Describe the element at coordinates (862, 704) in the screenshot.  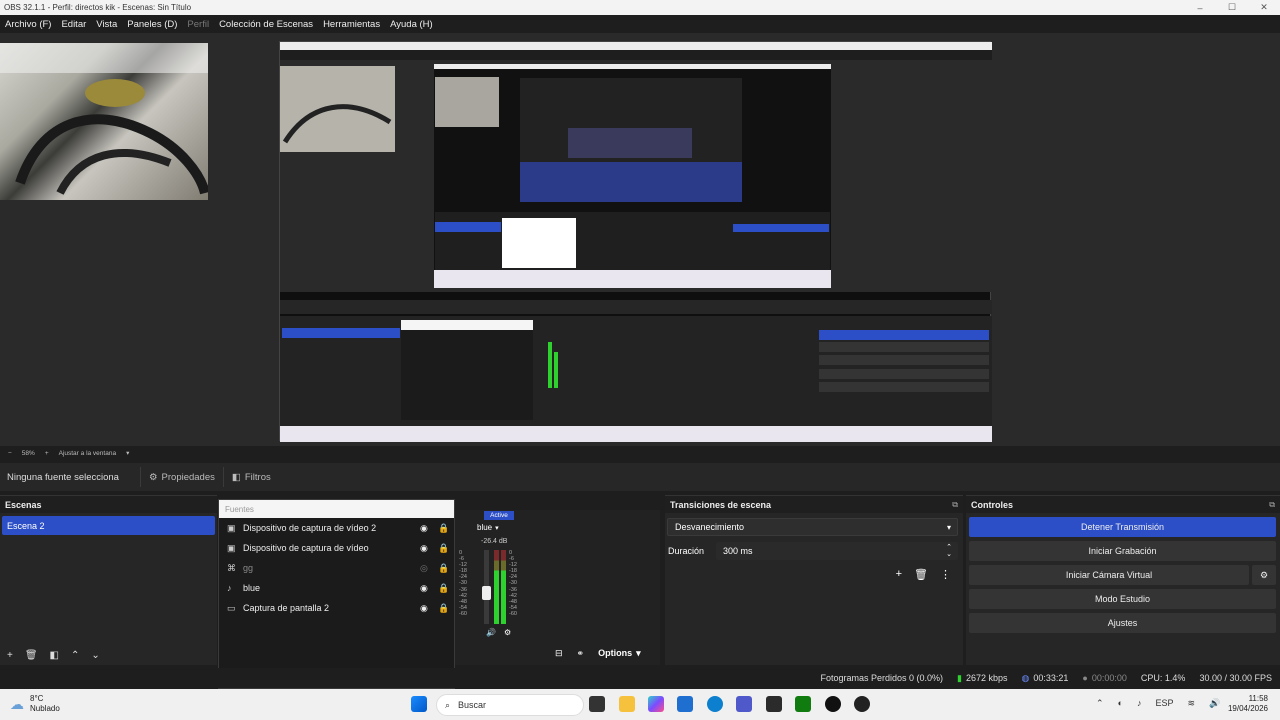
I see `obs-icon` at that location.